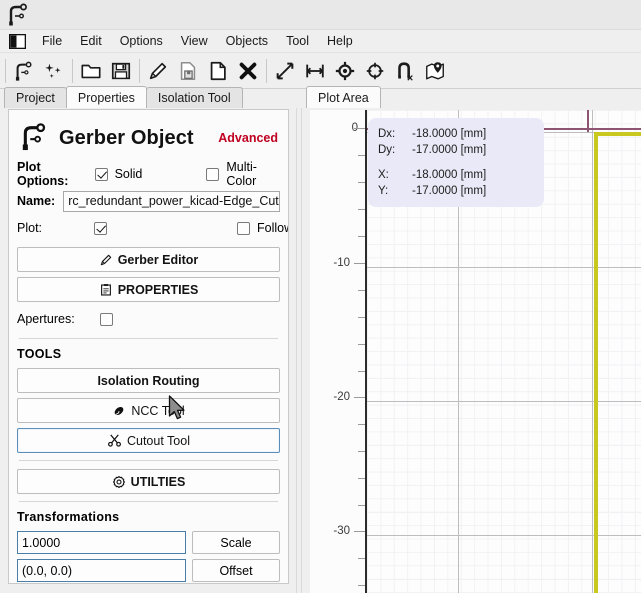  I want to click on menu-tool: Tool, so click(297, 41).